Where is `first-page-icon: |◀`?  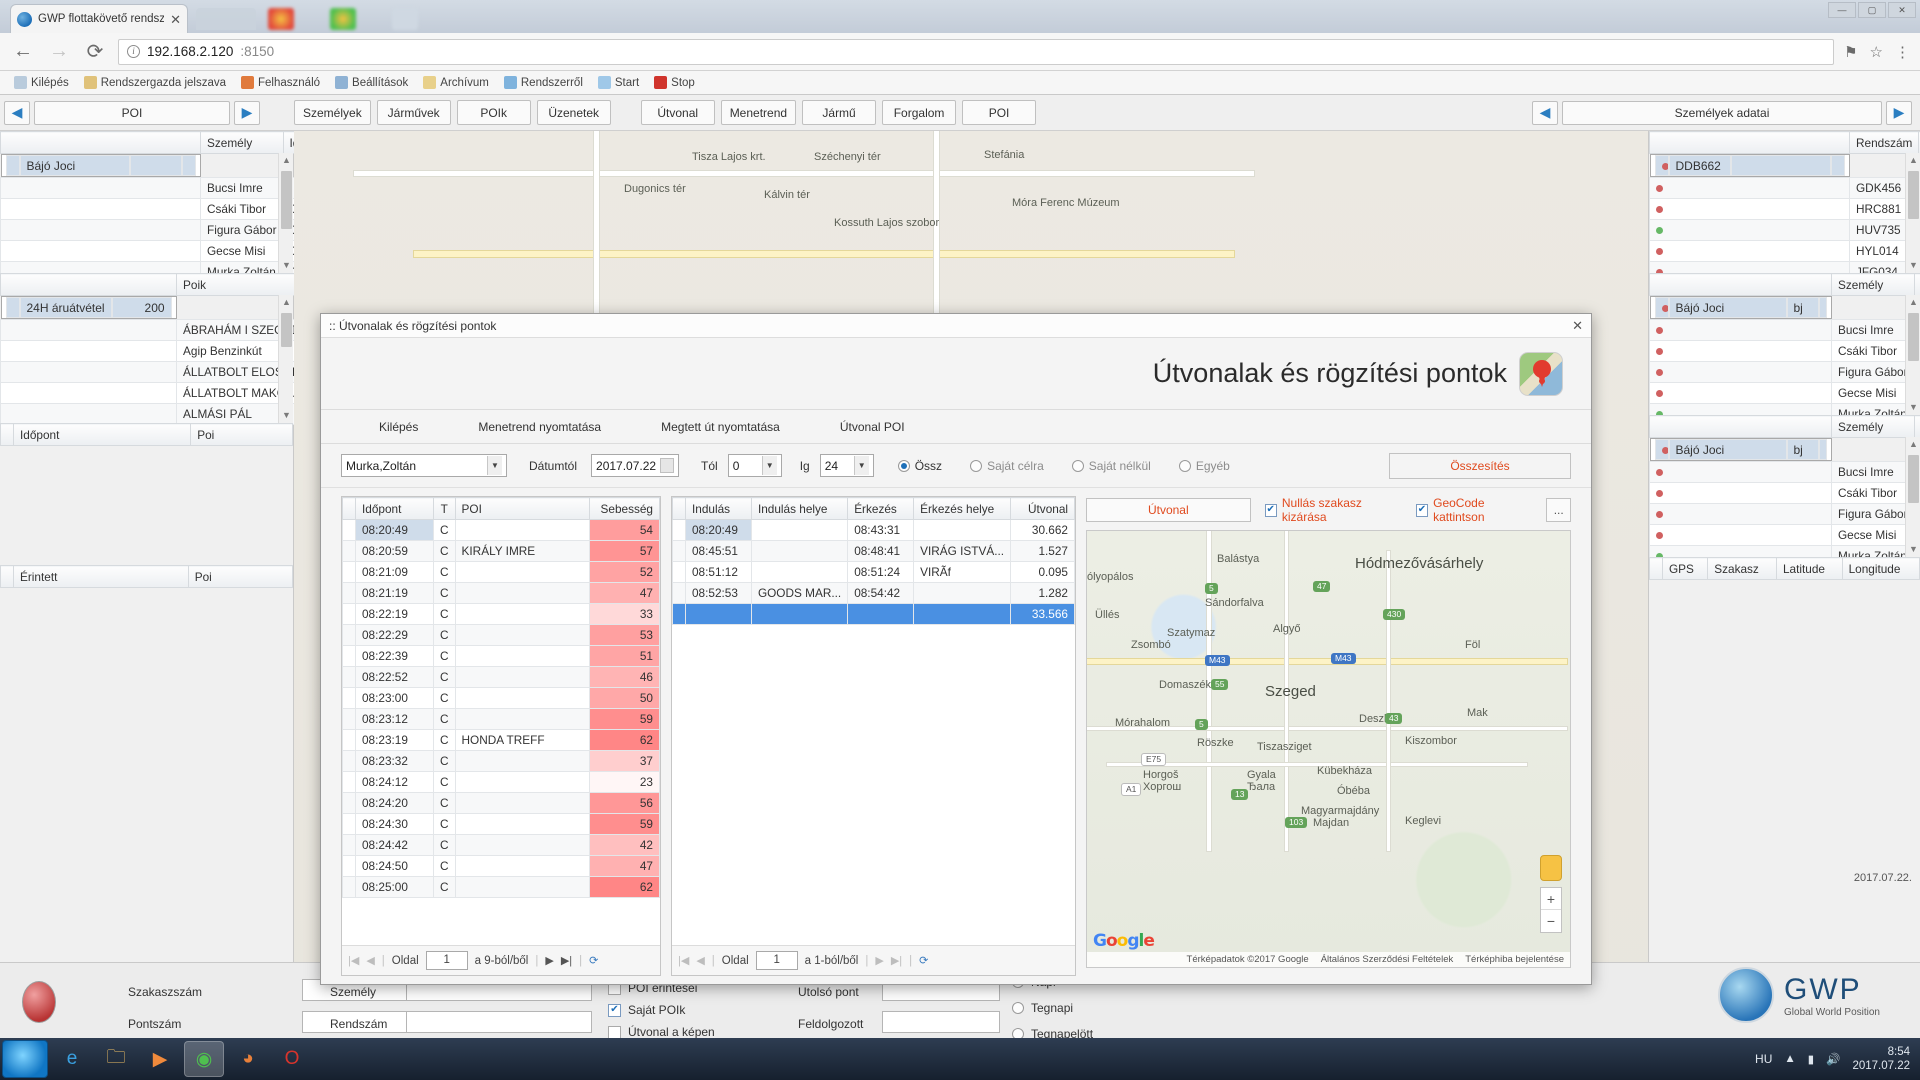 first-page-icon: |◀ is located at coordinates (353, 960).